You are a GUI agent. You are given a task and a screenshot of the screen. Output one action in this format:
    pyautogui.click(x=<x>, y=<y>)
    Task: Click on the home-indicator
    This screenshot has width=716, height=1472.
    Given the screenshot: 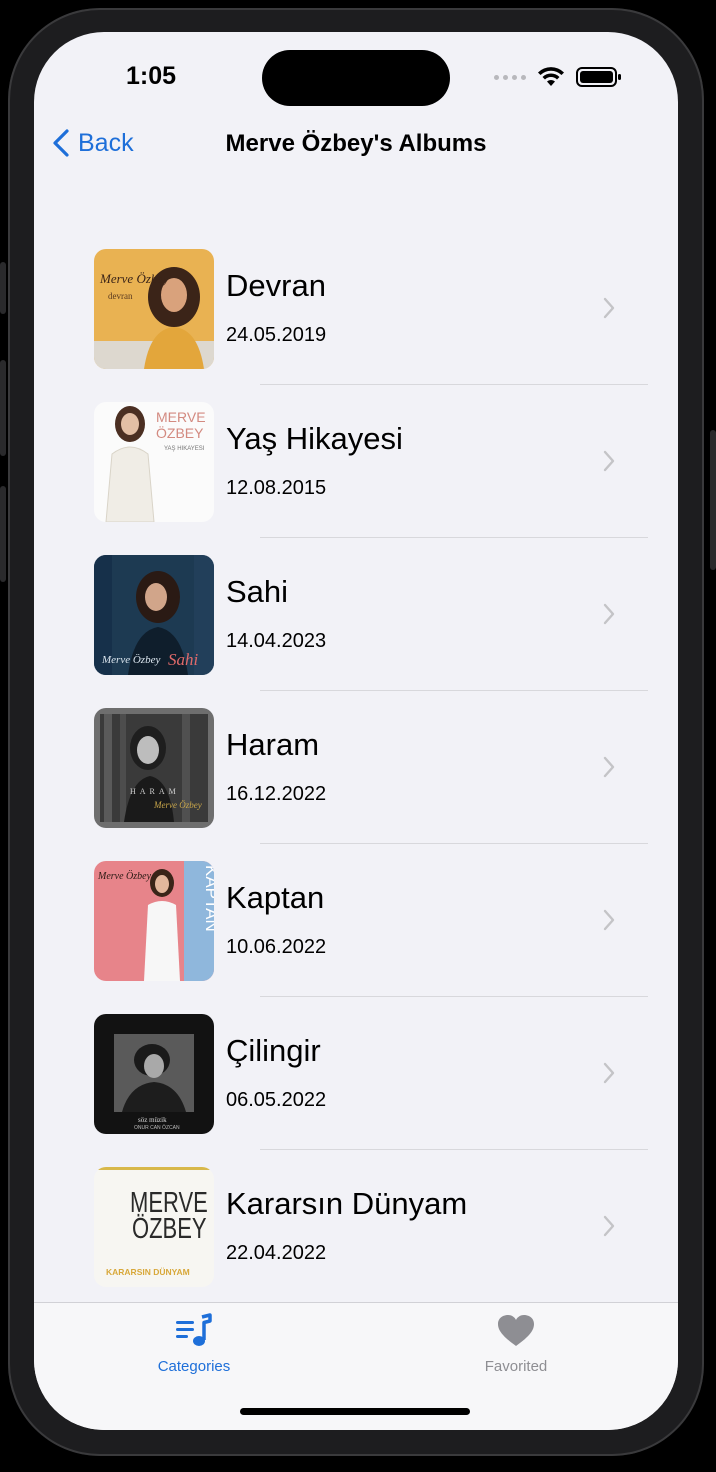 What is the action you would take?
    pyautogui.click(x=355, y=1411)
    